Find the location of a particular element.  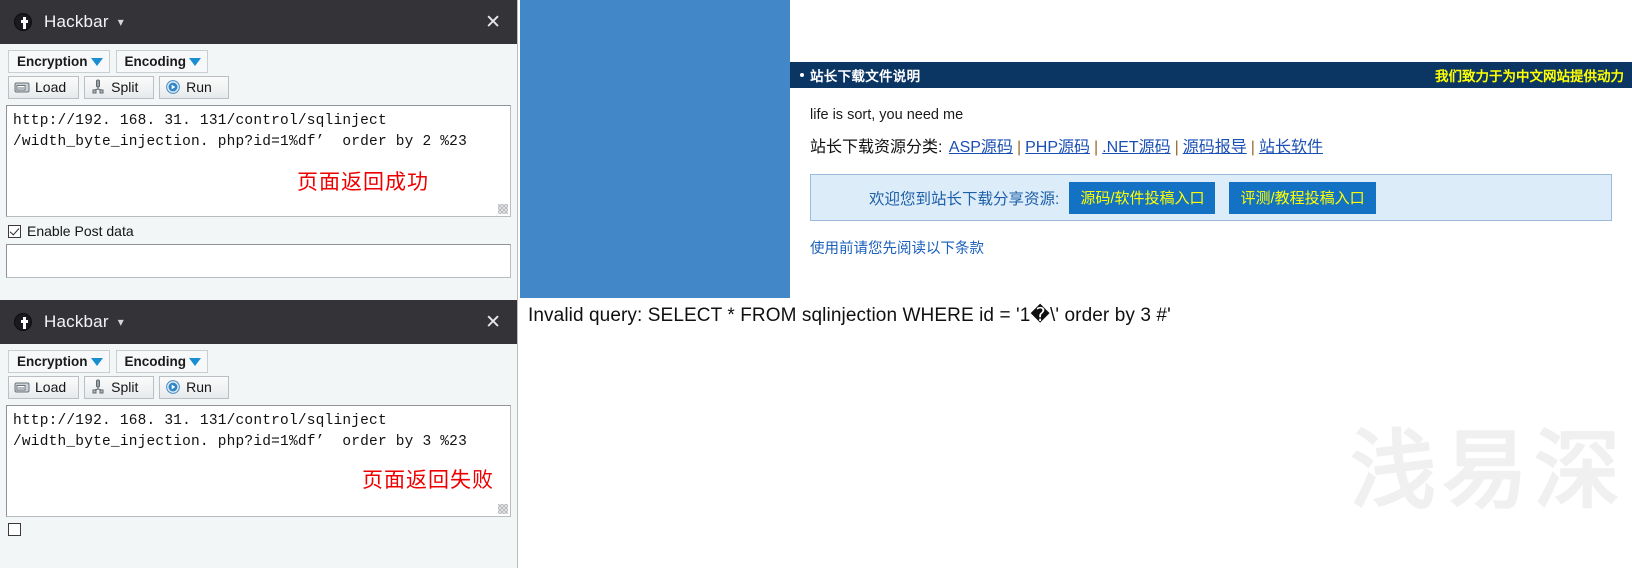

category-line: 站长下载资源分类: ASP源码 | PHP源码 | .NET源码 | 源码报导 | 站长软件 is located at coordinates (1211, 148).